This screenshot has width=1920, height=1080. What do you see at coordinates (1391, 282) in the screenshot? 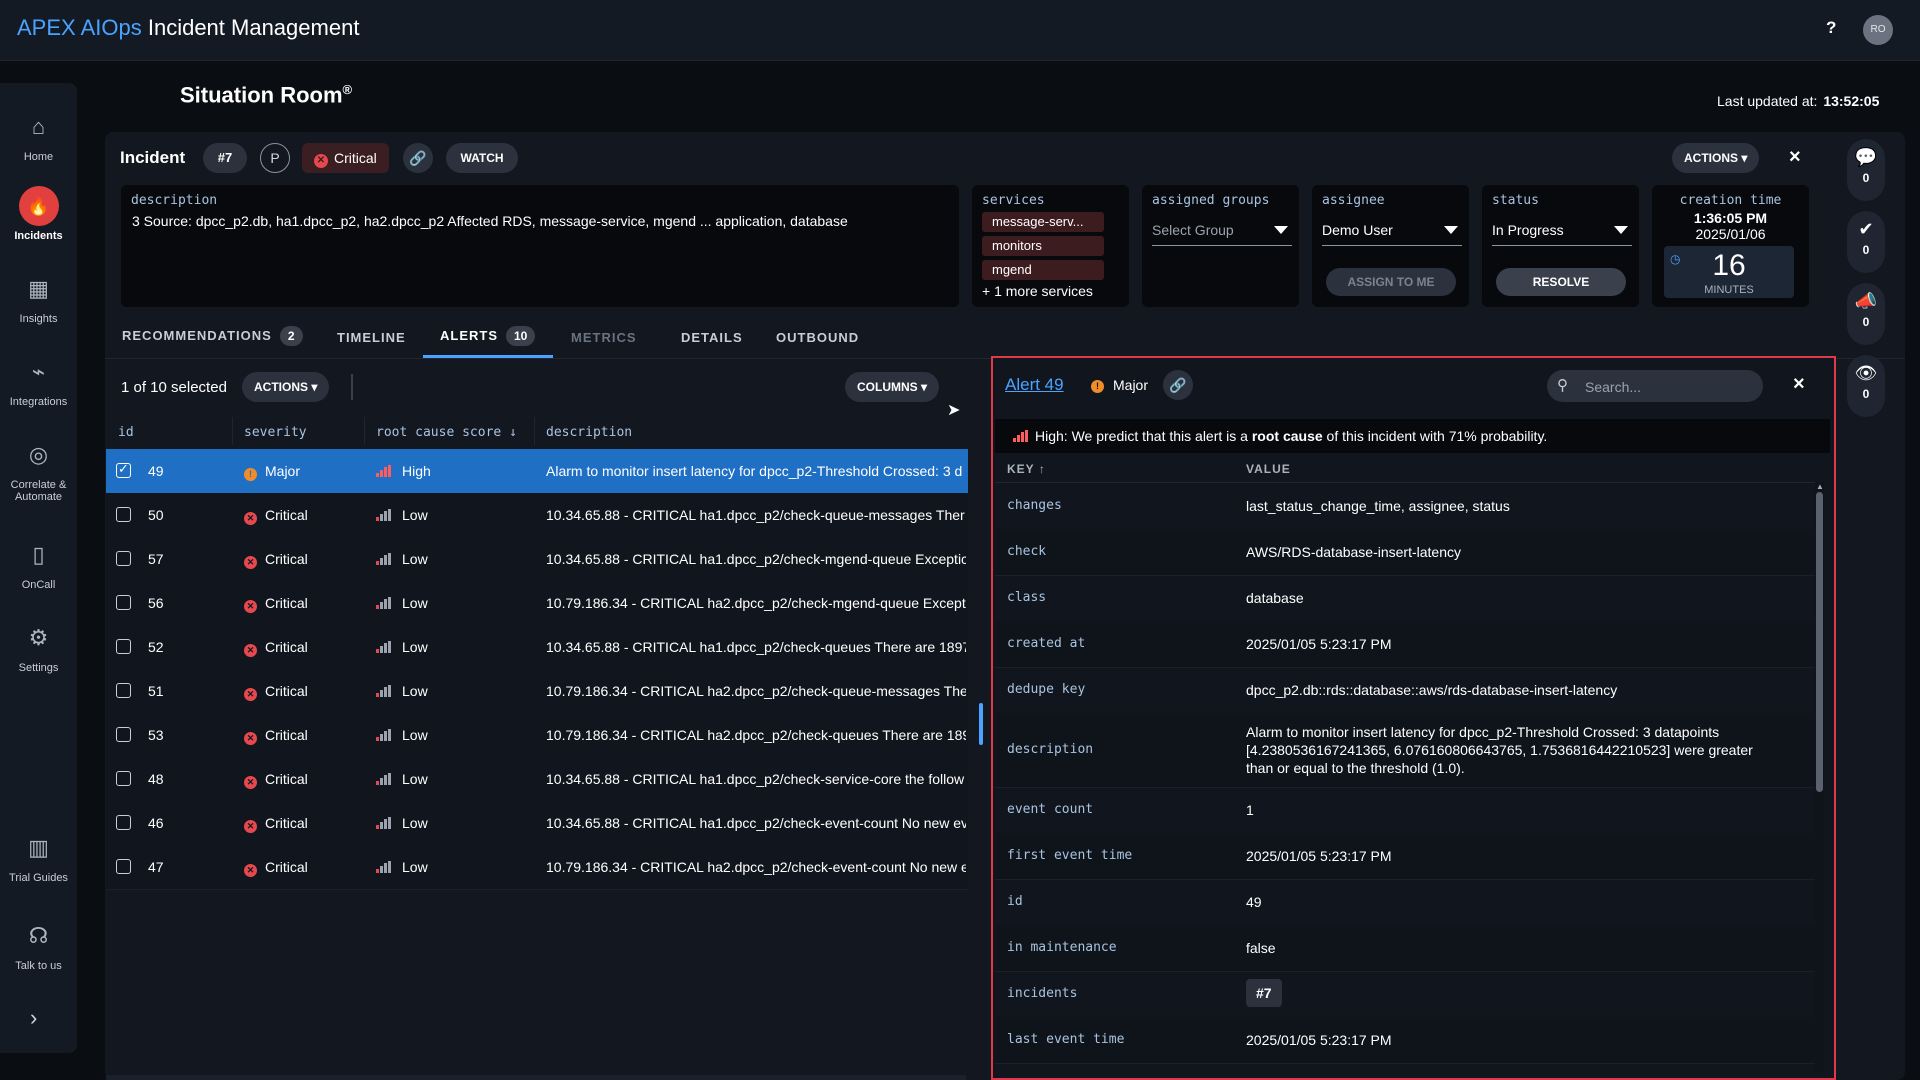
I see `assign-to-me-button: ASSIGN TO ME` at bounding box center [1391, 282].